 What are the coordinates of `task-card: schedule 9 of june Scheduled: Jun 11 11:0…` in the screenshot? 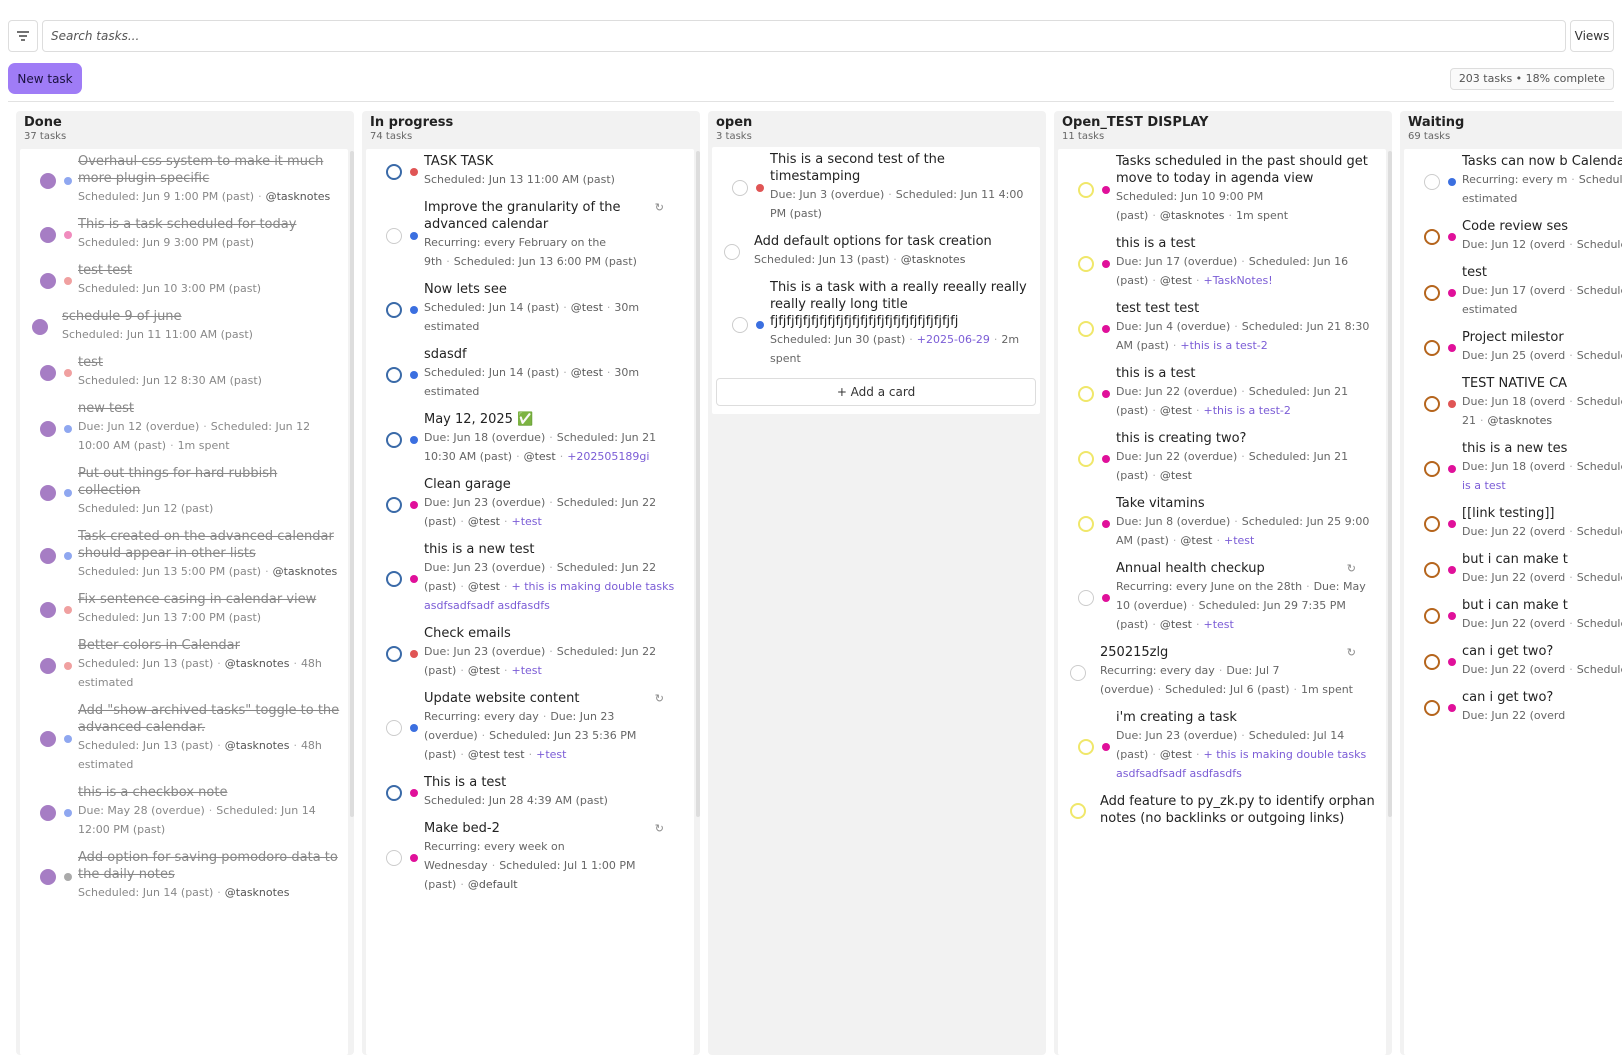 It's located at (184, 327).